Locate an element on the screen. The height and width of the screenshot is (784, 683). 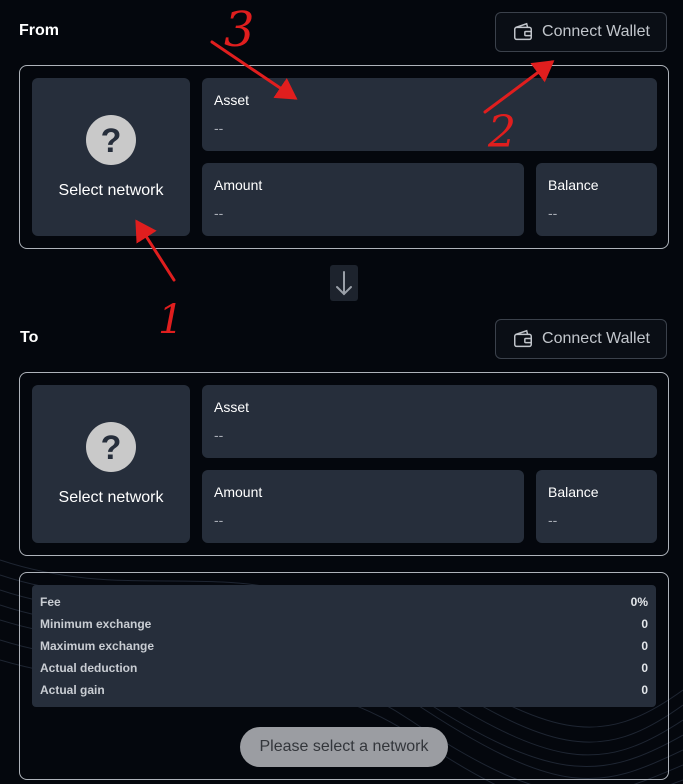
to-amount-label: Amount is located at coordinates (238, 492).